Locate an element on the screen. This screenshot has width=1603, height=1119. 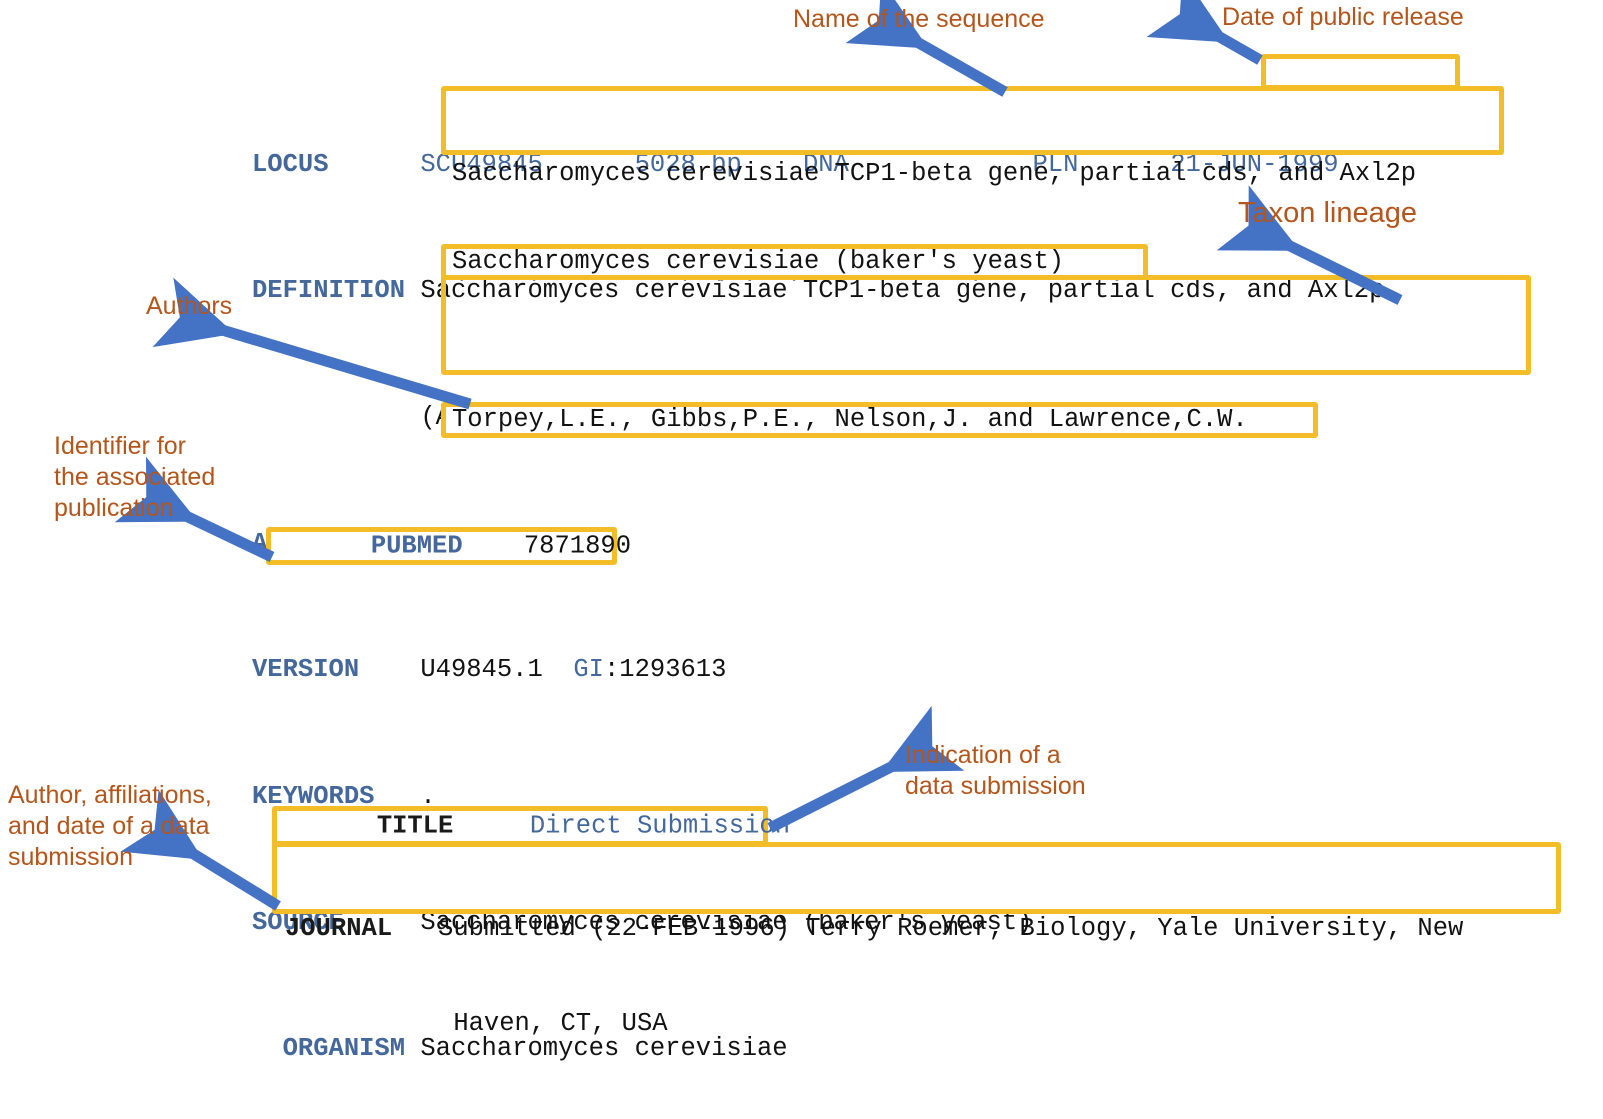
reference3-journal-line2-box: Haven, CT, USA is located at coordinates (560, 1023).